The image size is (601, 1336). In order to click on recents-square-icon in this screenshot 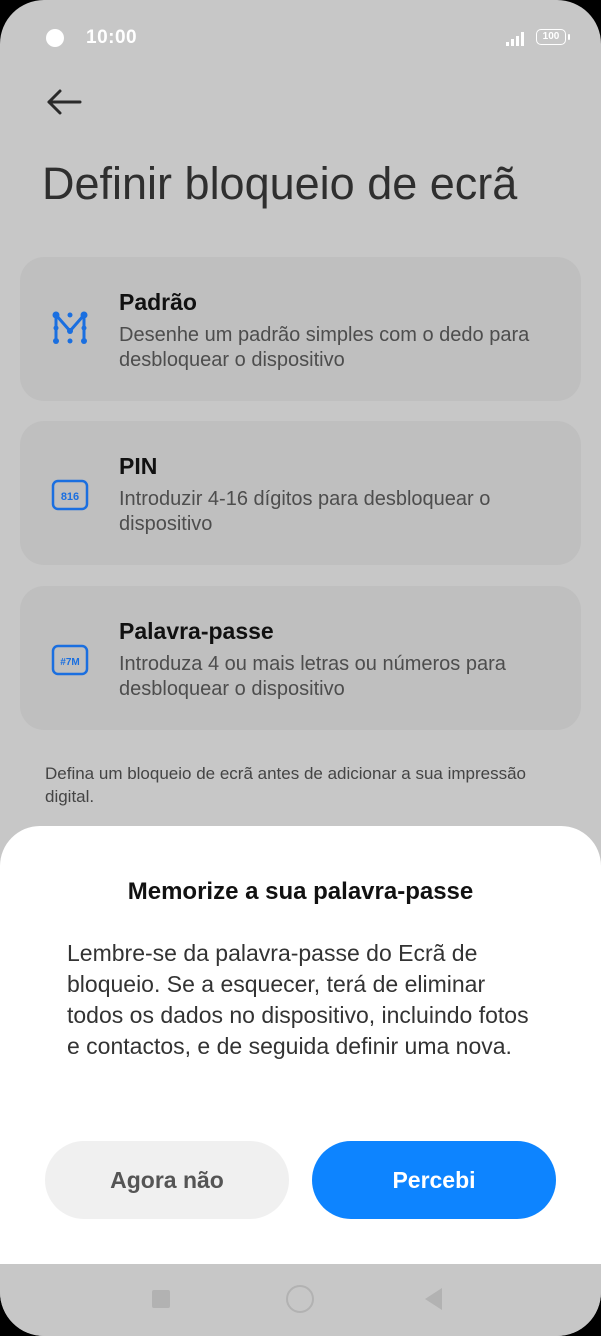, I will do `click(161, 1299)`.